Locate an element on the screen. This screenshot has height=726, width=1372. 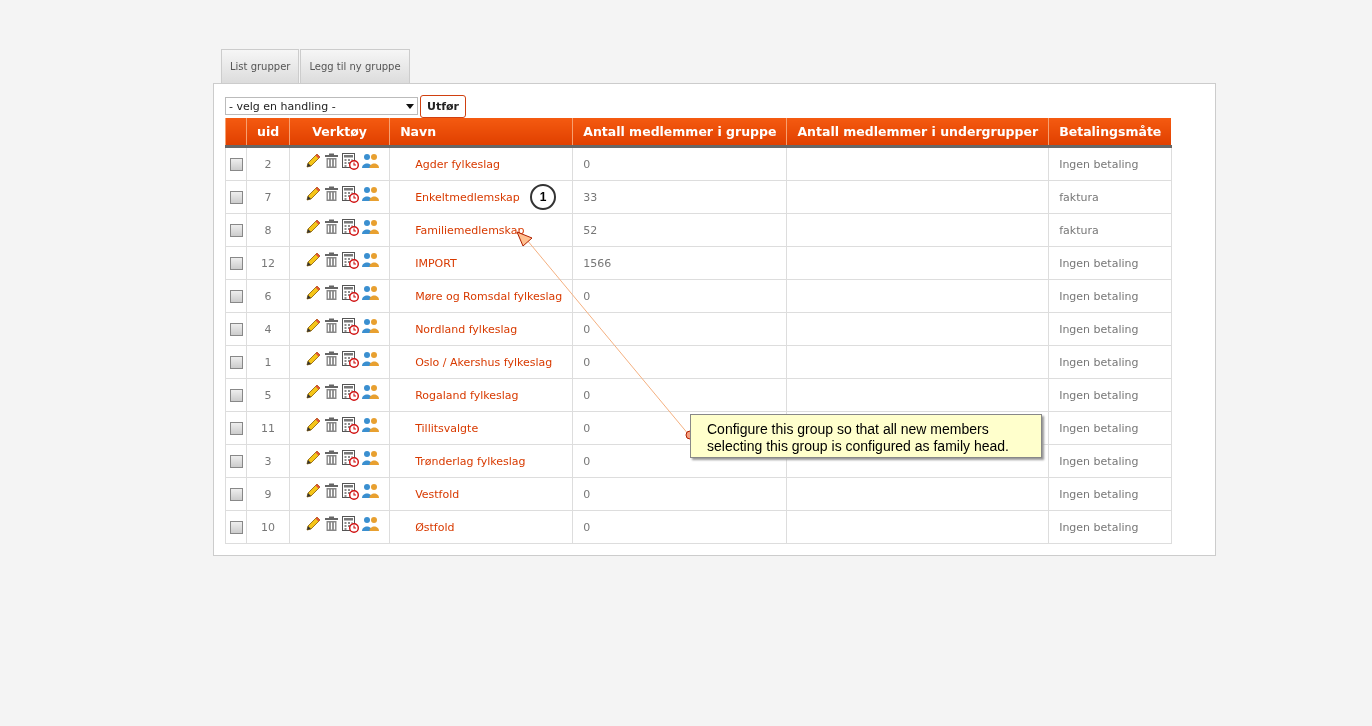
uid-text: 10 is located at coordinates (268, 527).